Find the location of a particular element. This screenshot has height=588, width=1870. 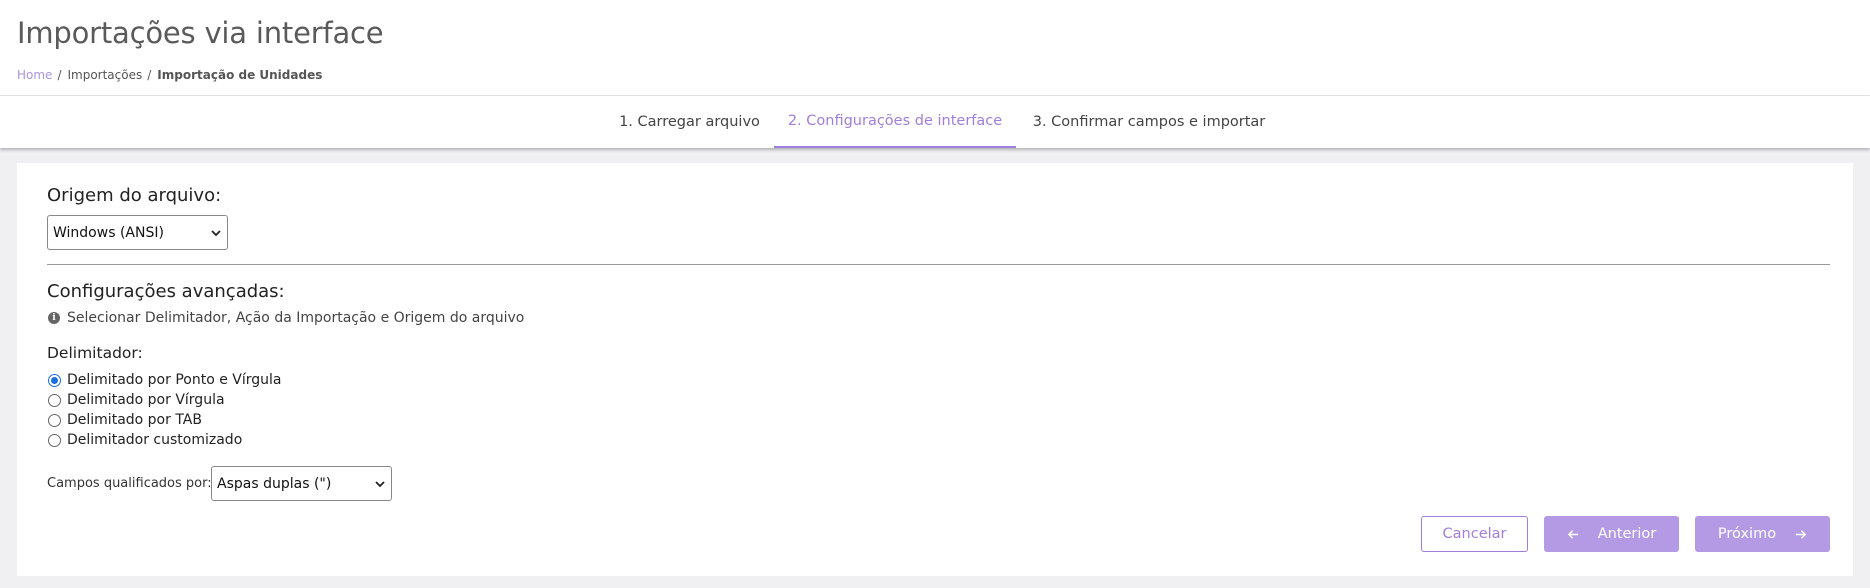

advanced-title: Configurações avançadas: is located at coordinates (166, 291).